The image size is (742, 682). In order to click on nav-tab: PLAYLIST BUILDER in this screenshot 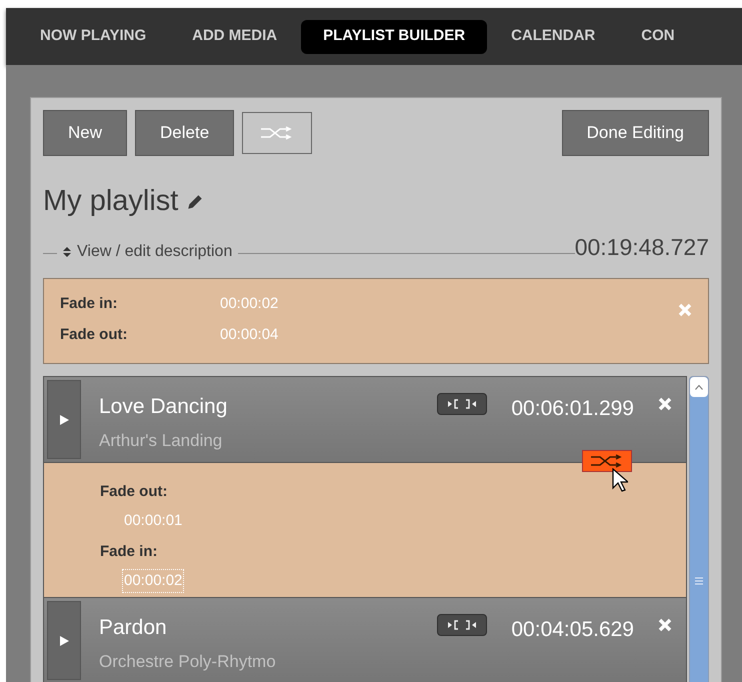, I will do `click(394, 37)`.